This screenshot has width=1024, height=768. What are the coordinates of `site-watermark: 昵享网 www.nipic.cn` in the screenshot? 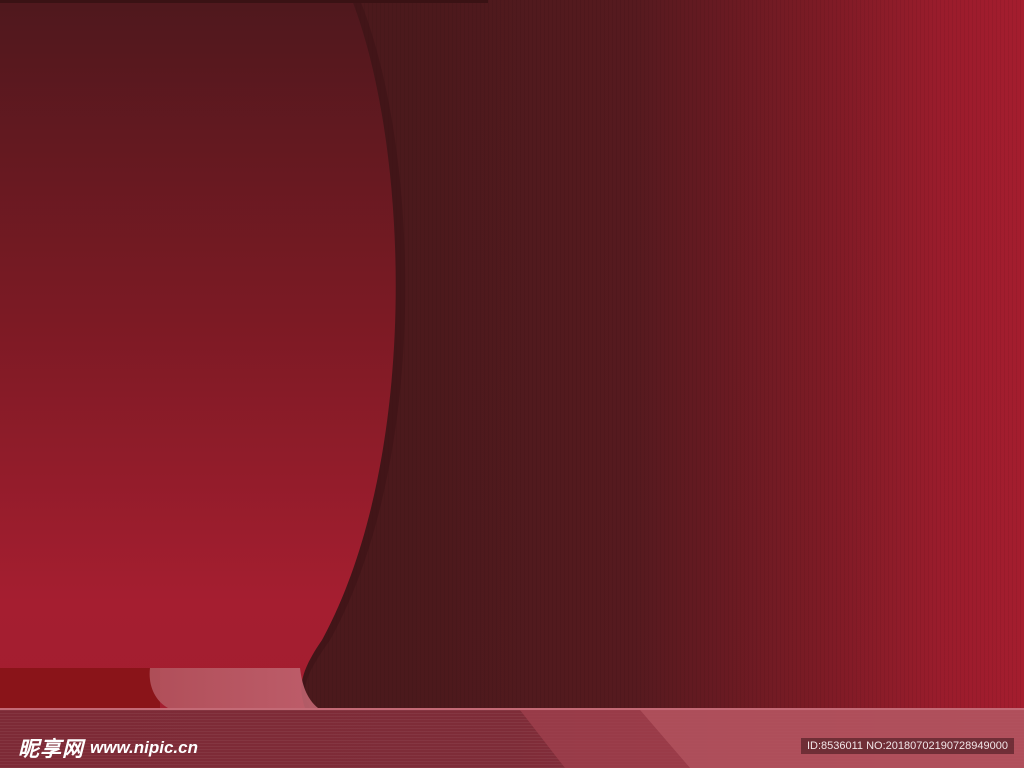 It's located at (108, 748).